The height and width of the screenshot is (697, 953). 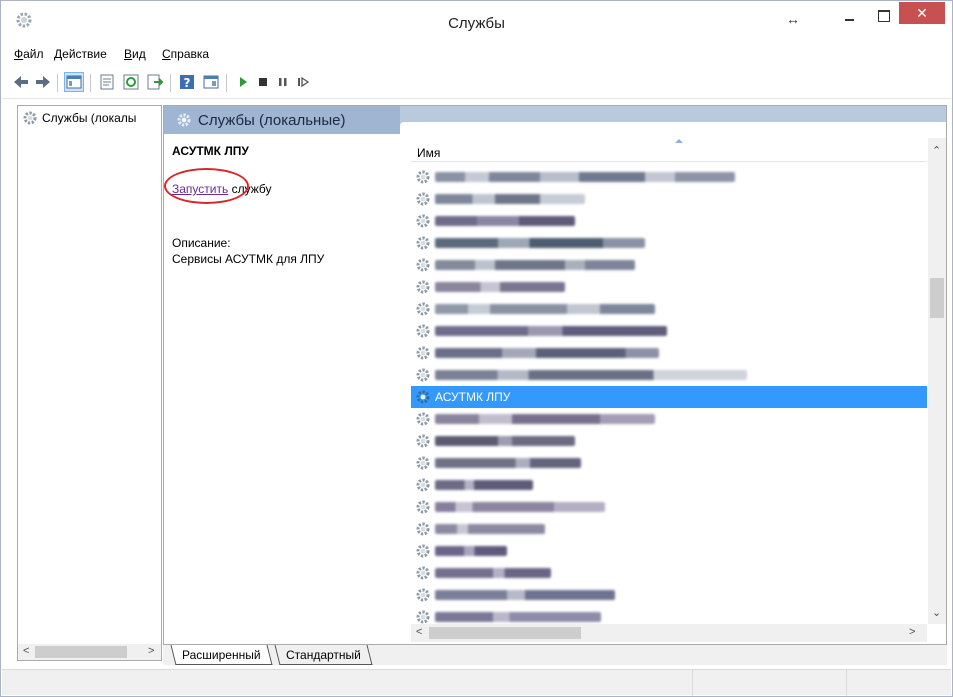 What do you see at coordinates (883, 16) in the screenshot?
I see `maximize-button` at bounding box center [883, 16].